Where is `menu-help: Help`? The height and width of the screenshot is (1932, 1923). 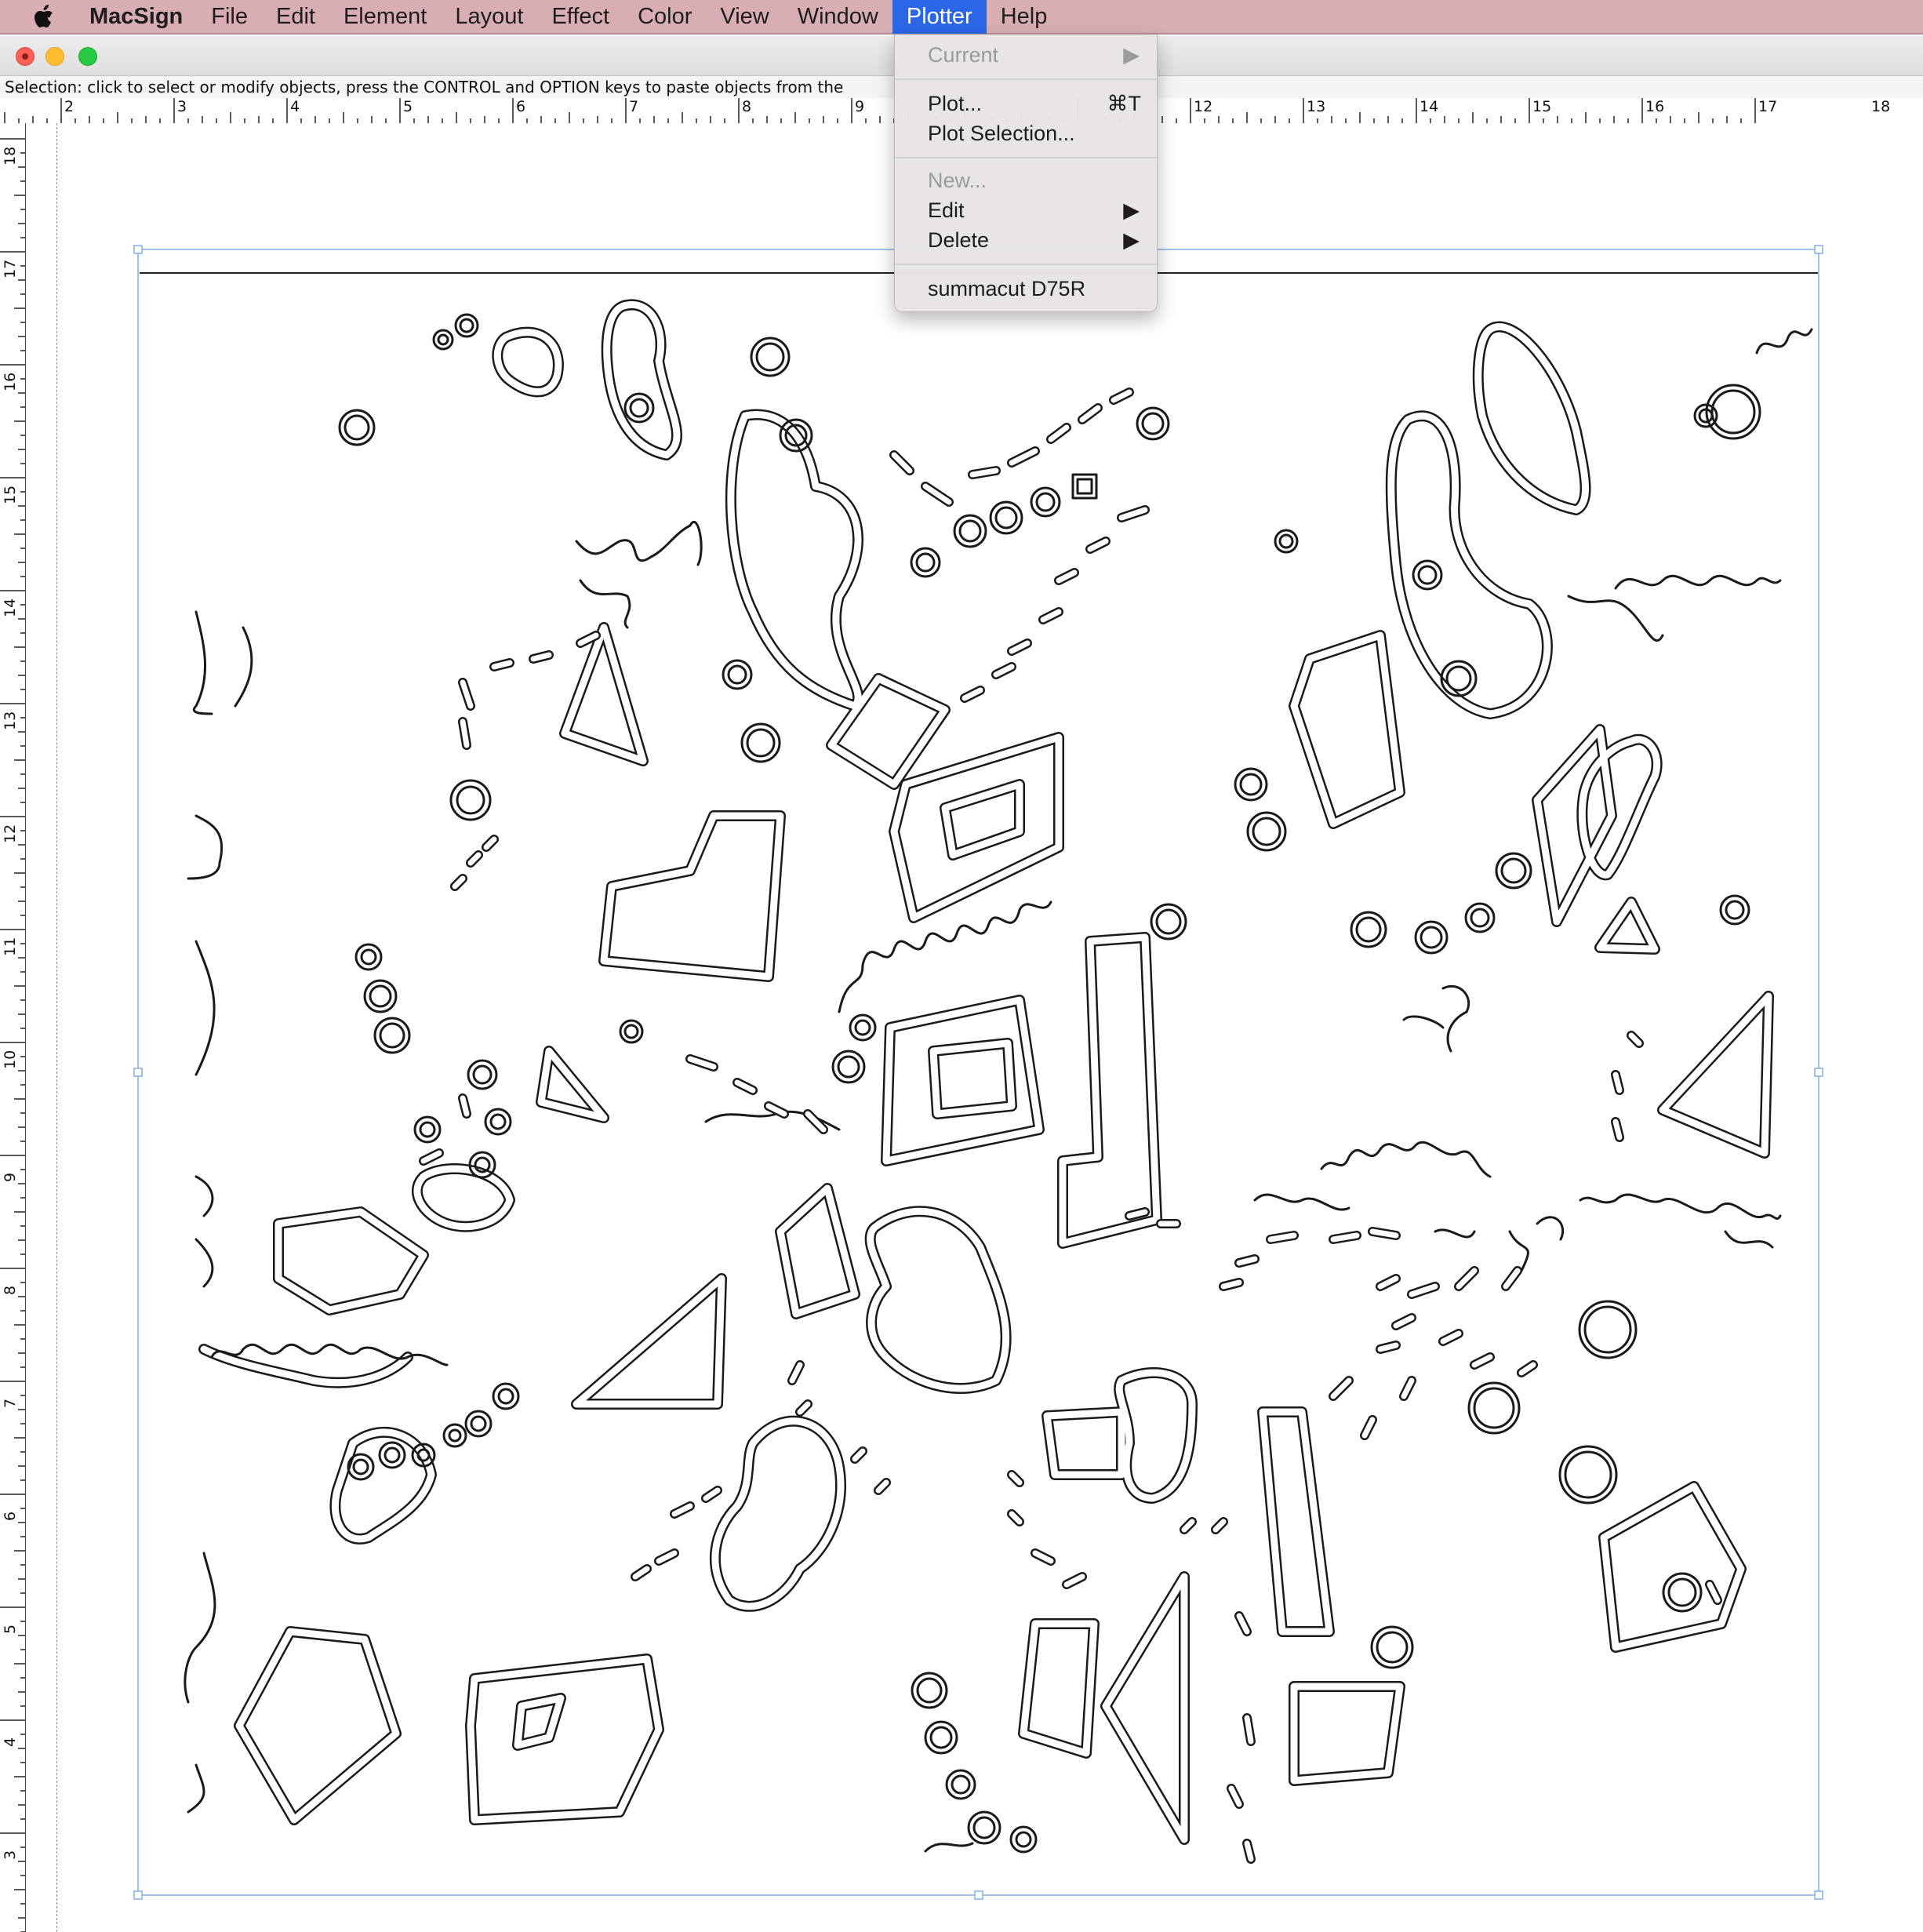 menu-help: Help is located at coordinates (1025, 17).